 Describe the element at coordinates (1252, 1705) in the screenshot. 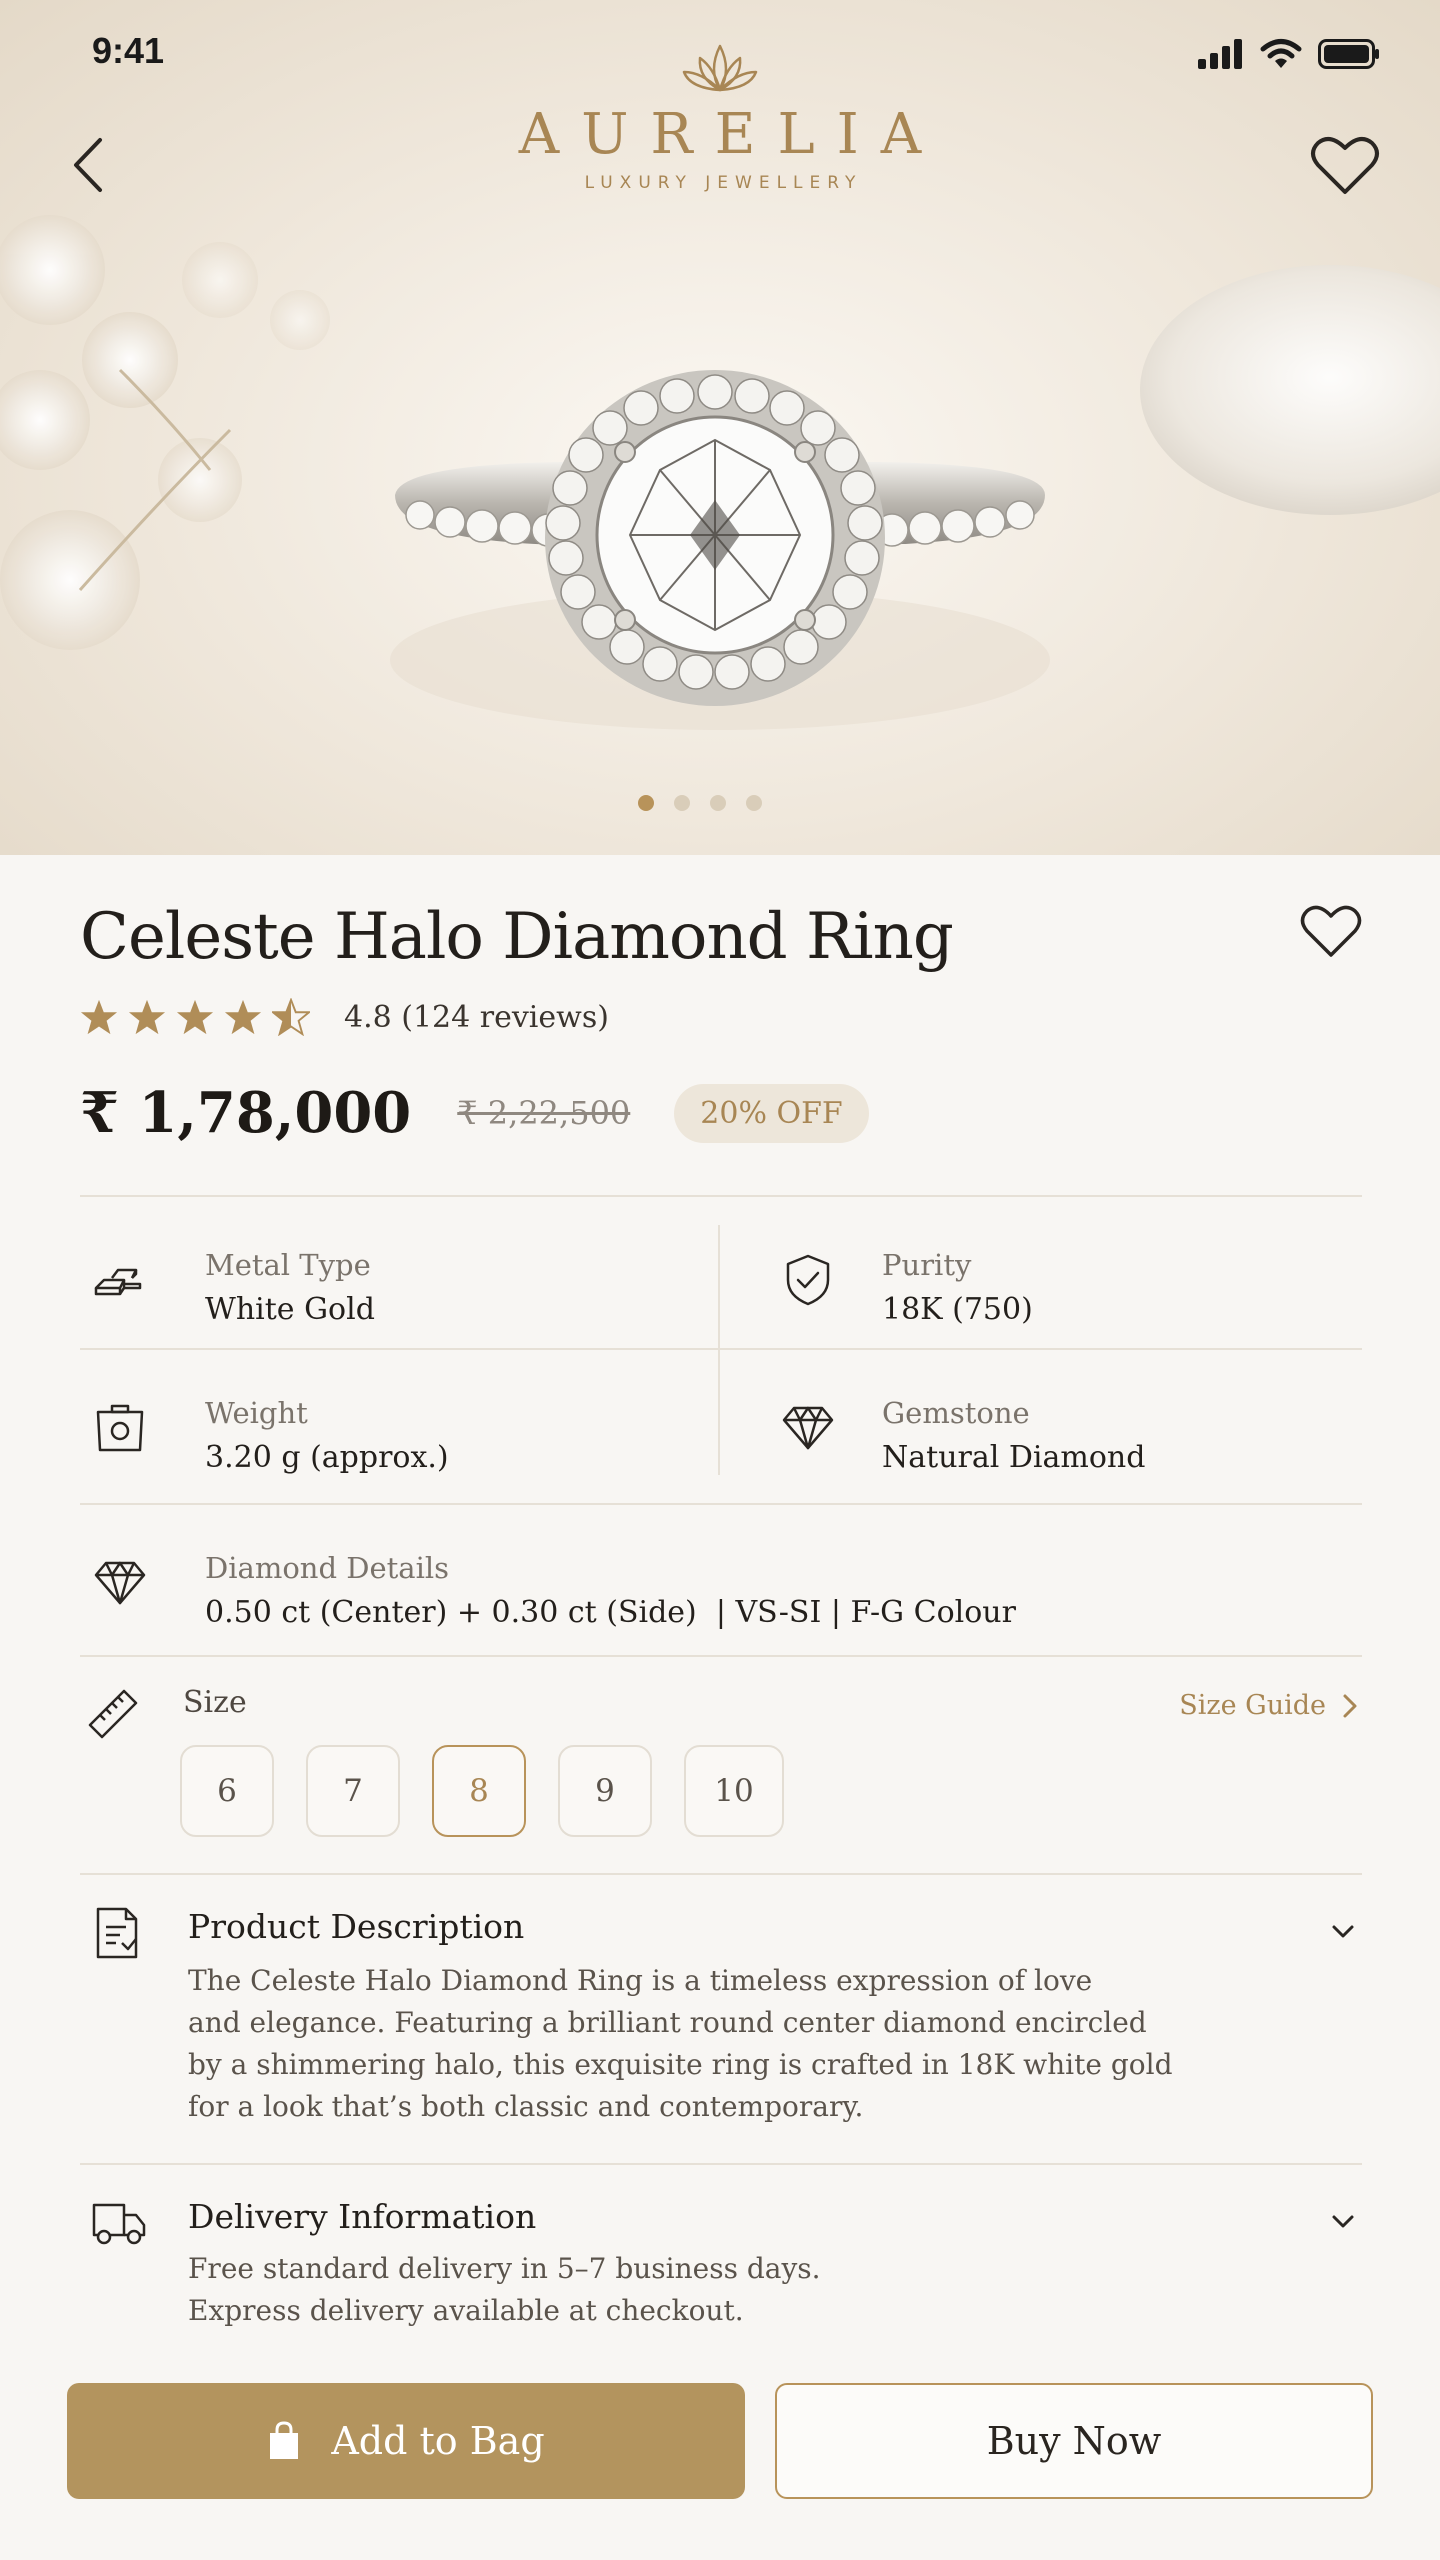

I see `size-guide-label: Size Guide` at that location.